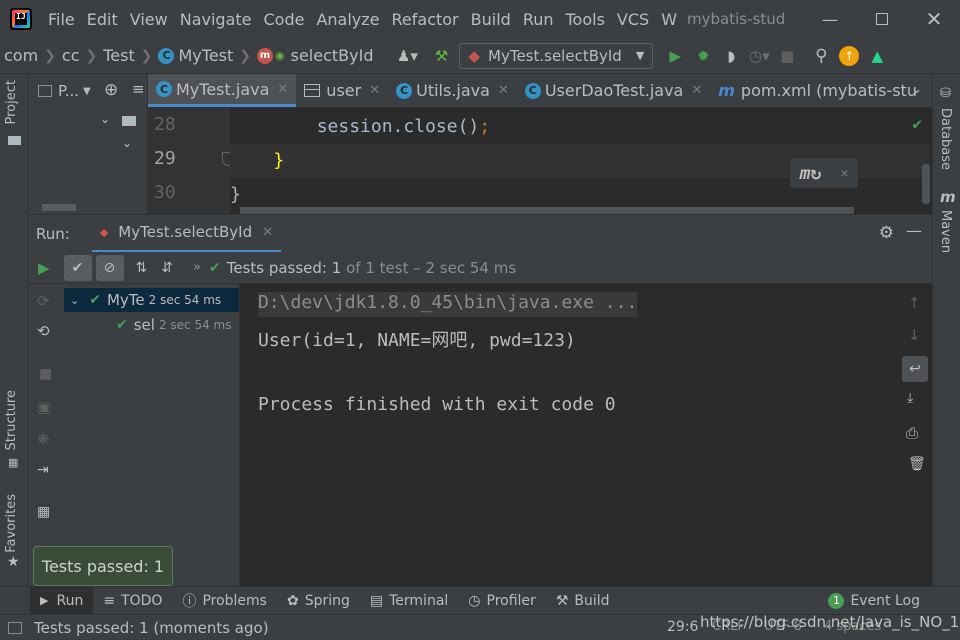  I want to click on scroll-up-icon: ↑, so click(914, 303).